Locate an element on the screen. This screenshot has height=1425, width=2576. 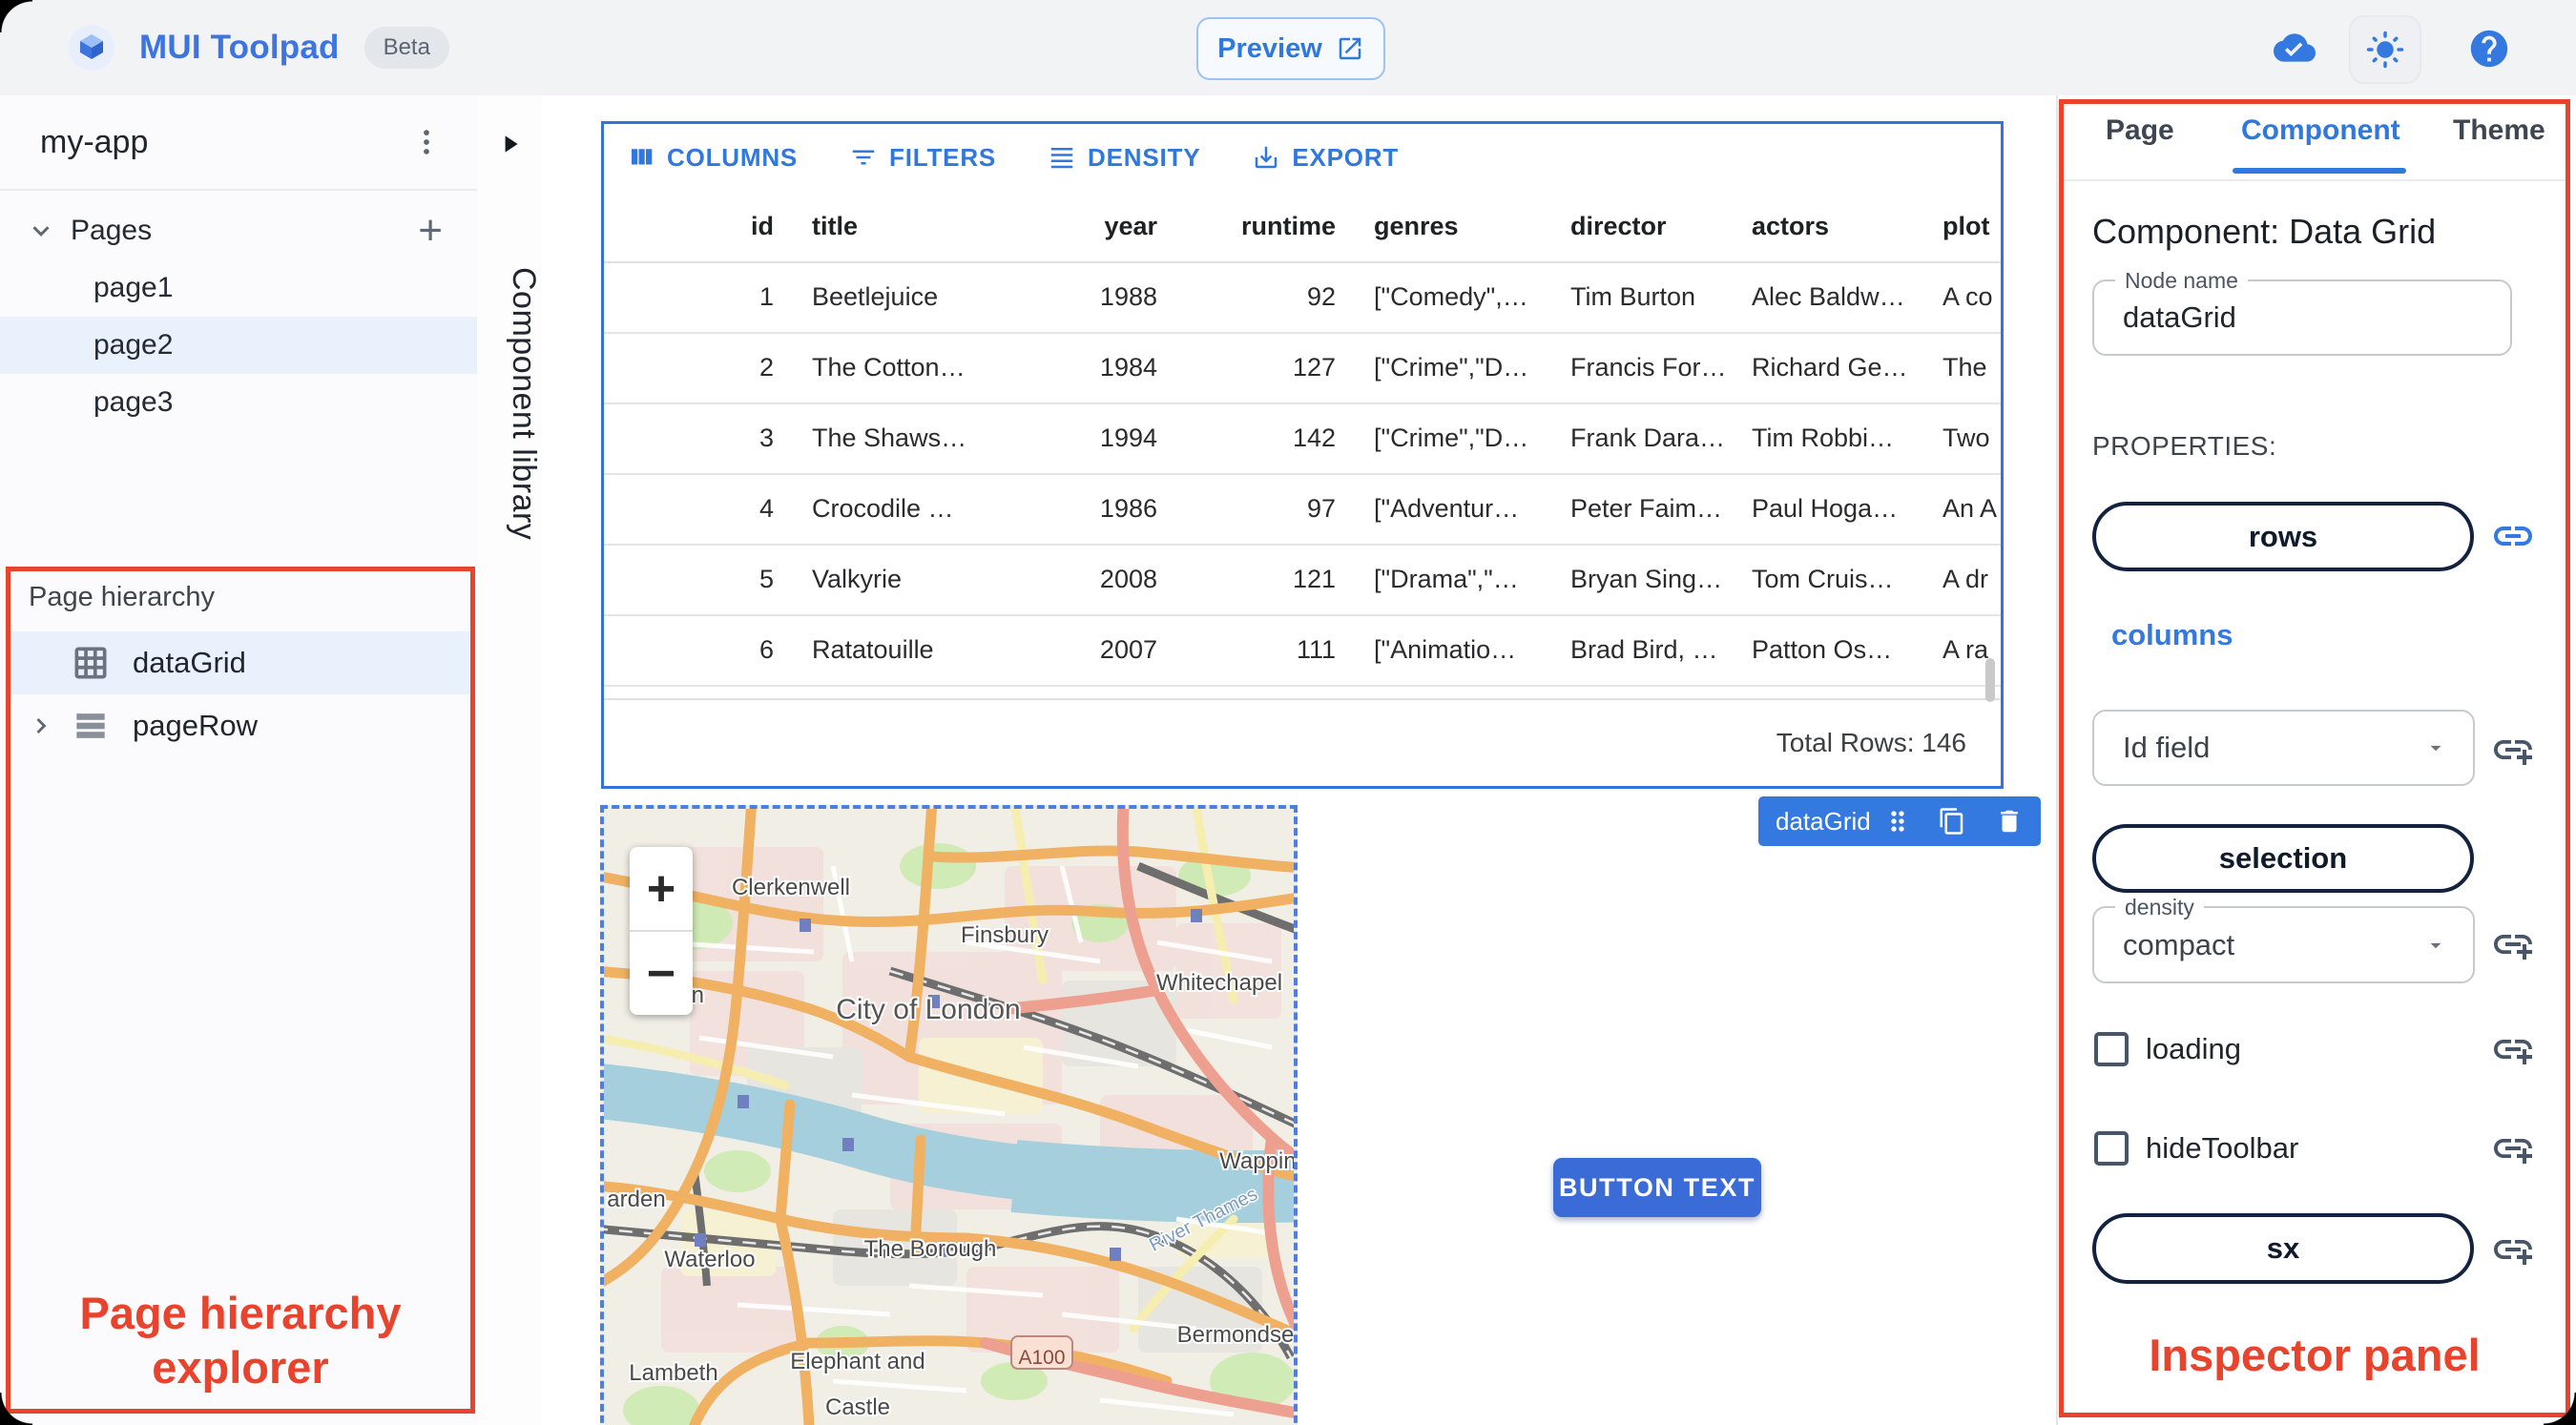
filter-list-icon is located at coordinates (863, 157).